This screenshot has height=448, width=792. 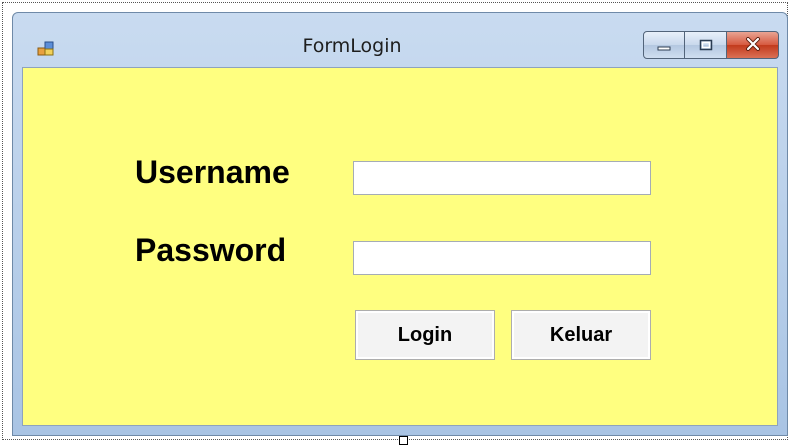 I want to click on password-label: Password, so click(x=211, y=250).